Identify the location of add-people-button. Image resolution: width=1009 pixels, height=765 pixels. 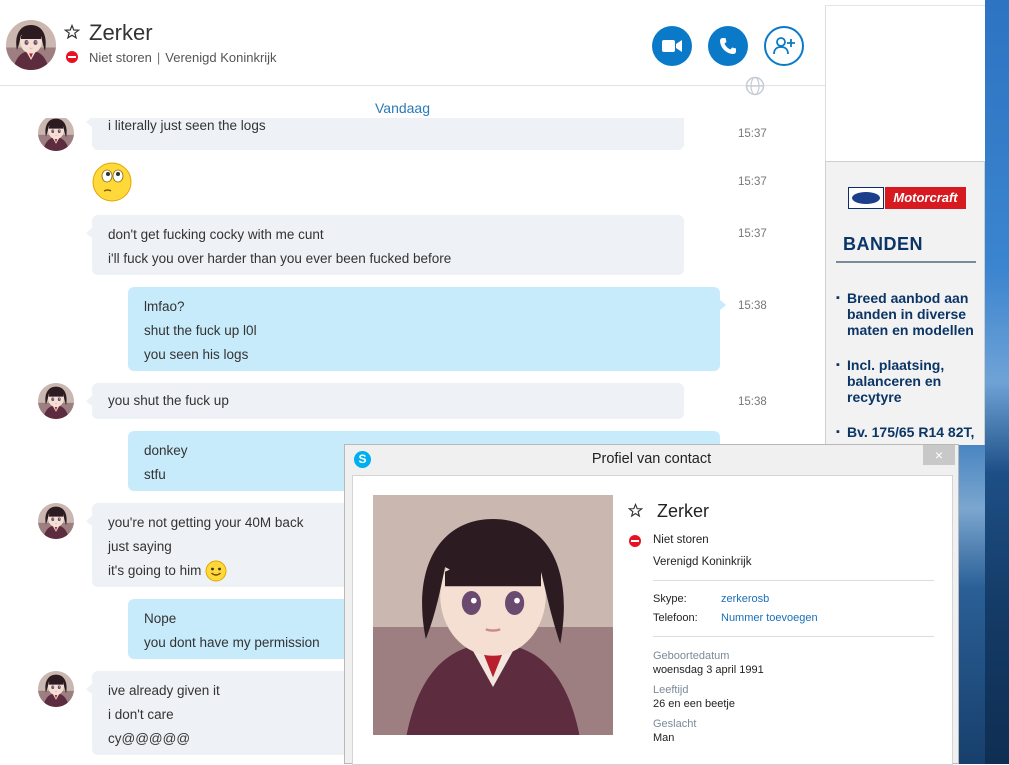
(784, 46).